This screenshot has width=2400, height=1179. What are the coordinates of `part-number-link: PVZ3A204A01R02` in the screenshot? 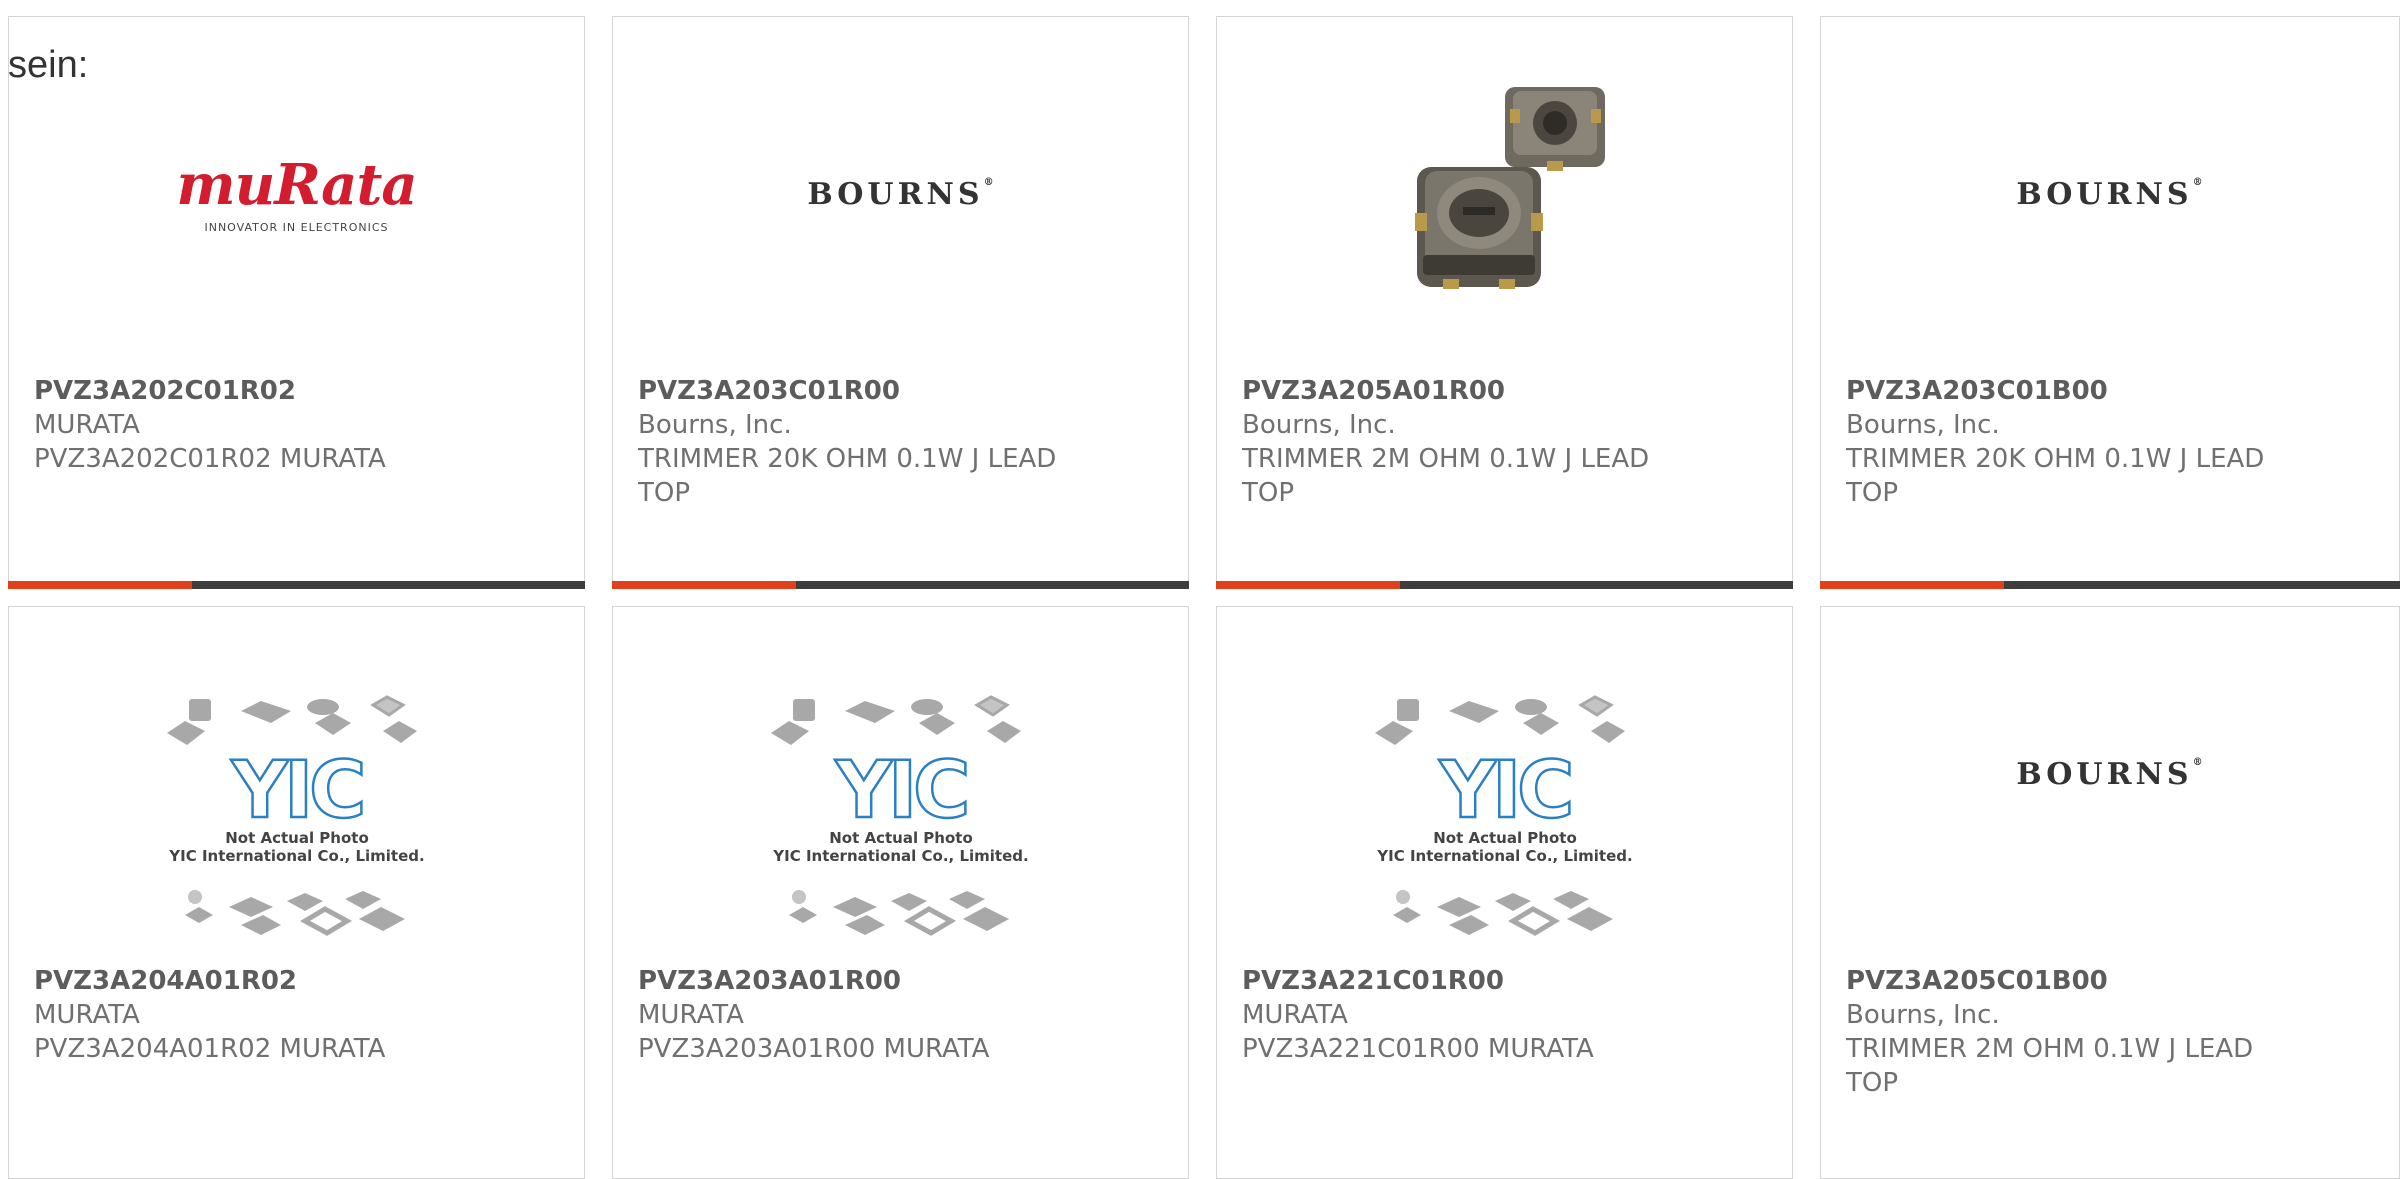 It's located at (269, 981).